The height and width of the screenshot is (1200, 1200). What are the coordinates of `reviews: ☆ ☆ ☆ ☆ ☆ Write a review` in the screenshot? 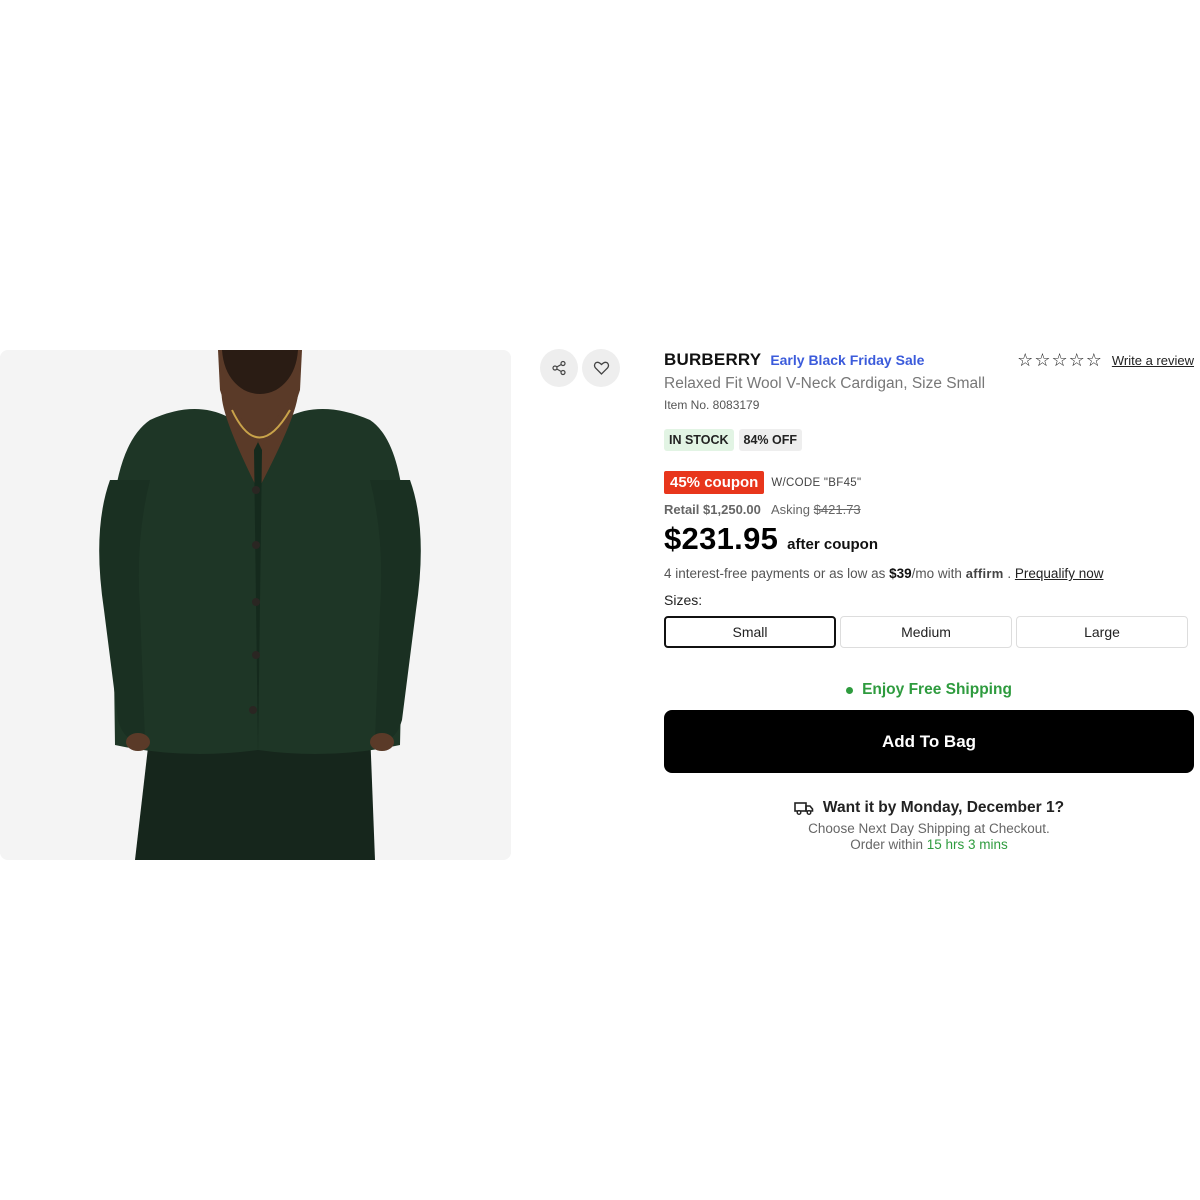 It's located at (1105, 360).